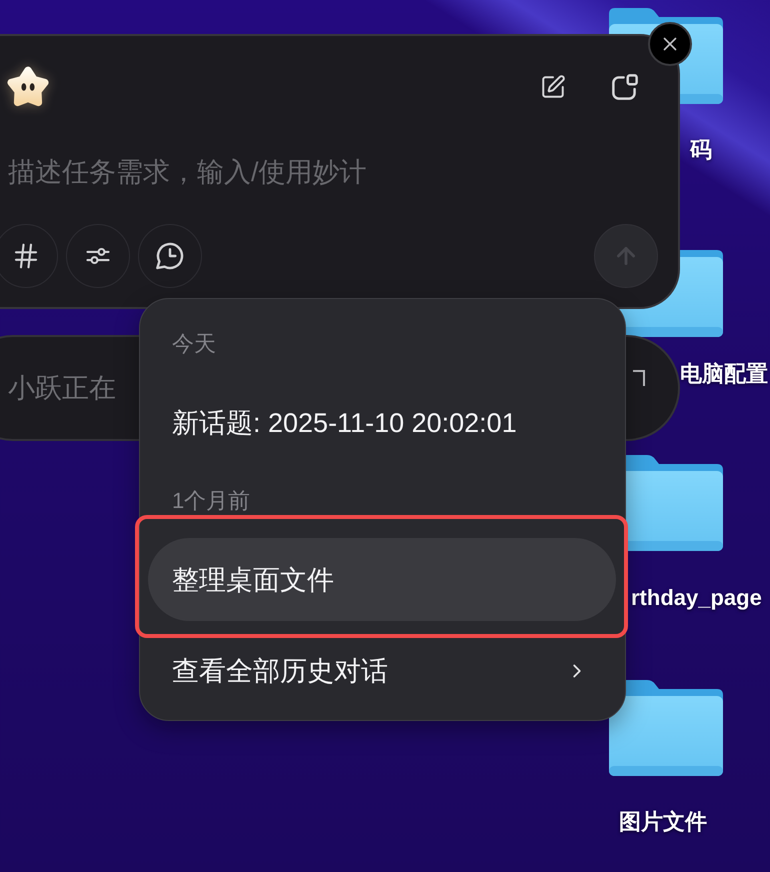 Image resolution: width=770 pixels, height=872 pixels. What do you see at coordinates (323, 172) in the screenshot?
I see `prompt-input: 描述任务需求，输入/使用妙计` at bounding box center [323, 172].